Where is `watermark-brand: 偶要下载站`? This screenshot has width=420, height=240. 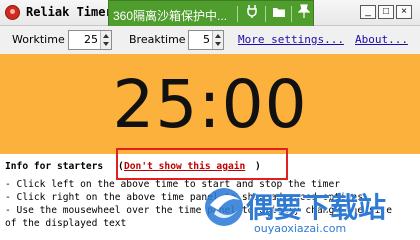
watermark-brand: 偶要下载站 is located at coordinates (316, 207).